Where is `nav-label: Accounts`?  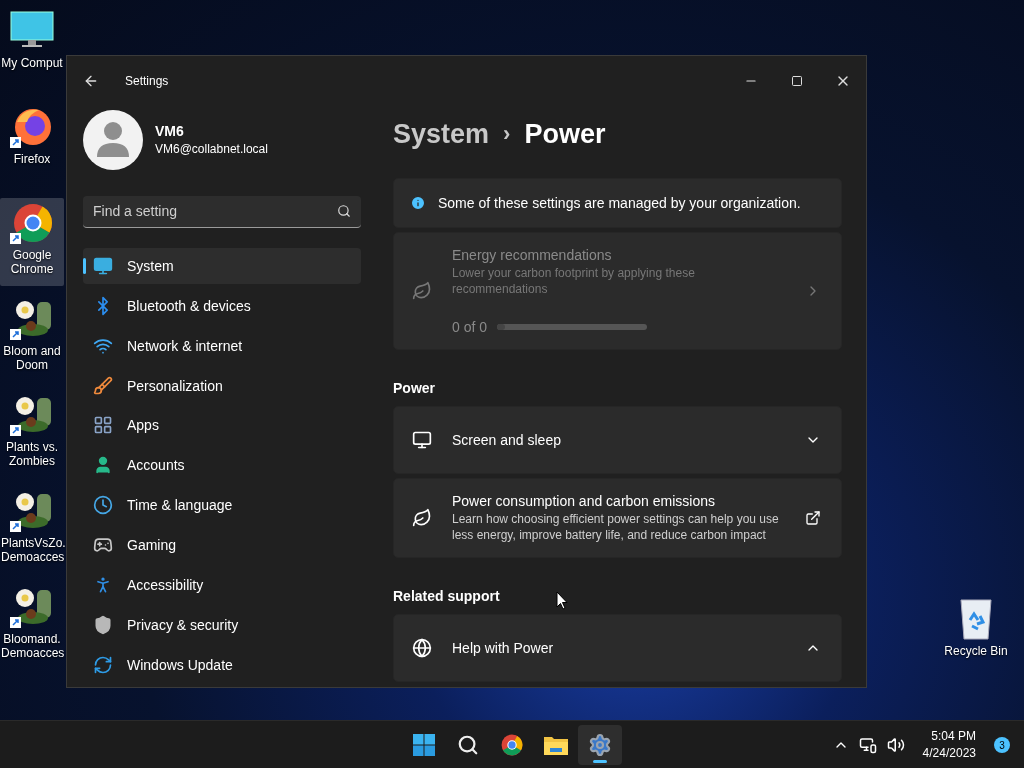 nav-label: Accounts is located at coordinates (156, 465).